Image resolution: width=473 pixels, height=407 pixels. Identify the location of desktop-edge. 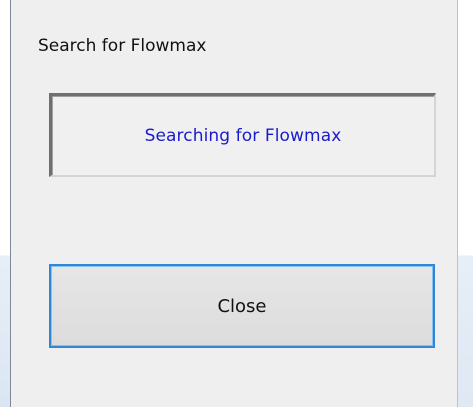
(465, 203).